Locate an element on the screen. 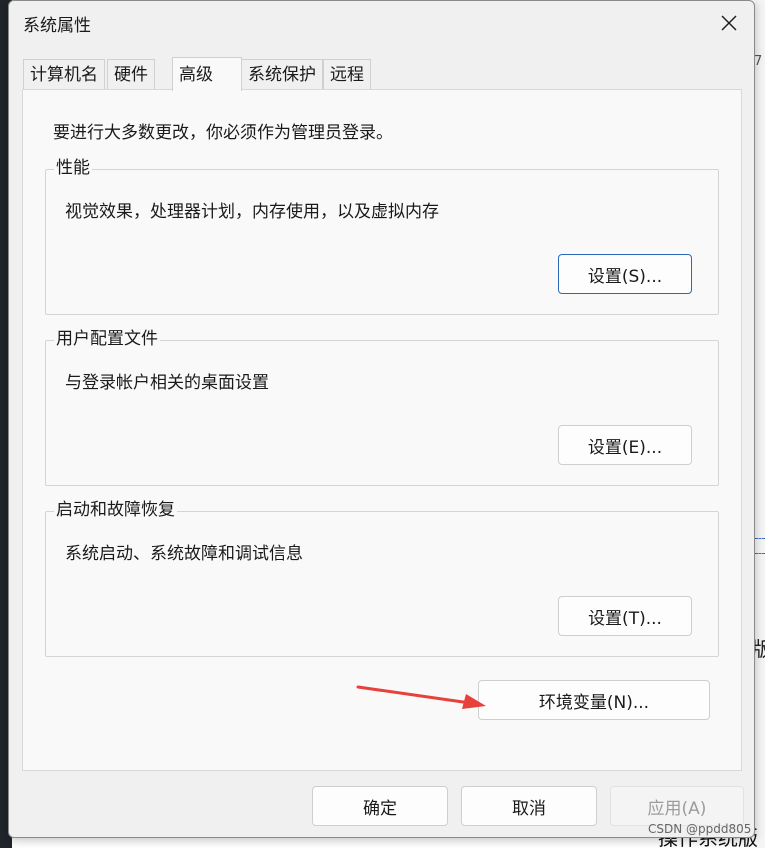 This screenshot has width=765, height=848. tab-remote: 远程 is located at coordinates (347, 74).